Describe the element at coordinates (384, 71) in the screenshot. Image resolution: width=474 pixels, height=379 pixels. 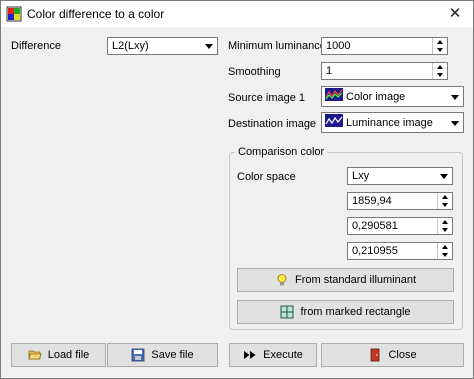
I see `smoothing-spinbox: 1` at that location.